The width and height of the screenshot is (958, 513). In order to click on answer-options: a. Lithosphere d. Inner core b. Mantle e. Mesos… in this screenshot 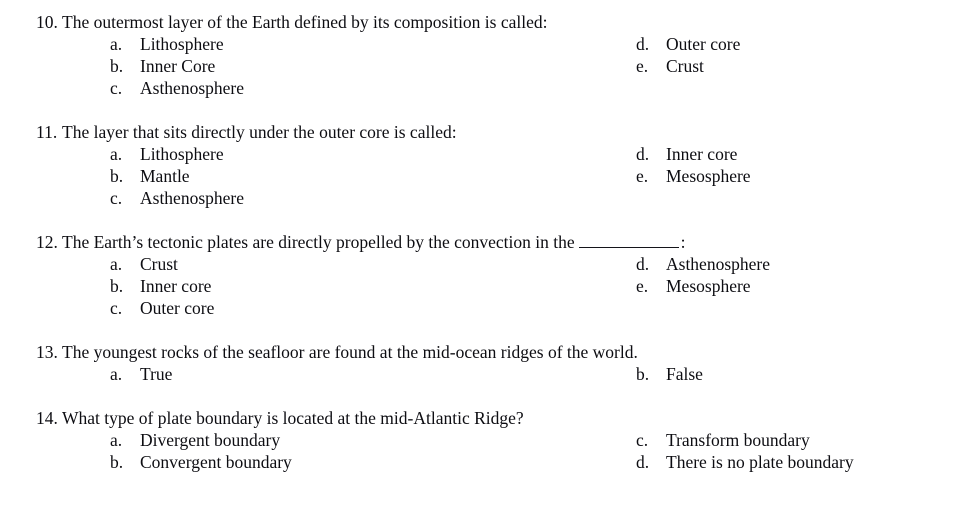, I will do `click(479, 176)`.